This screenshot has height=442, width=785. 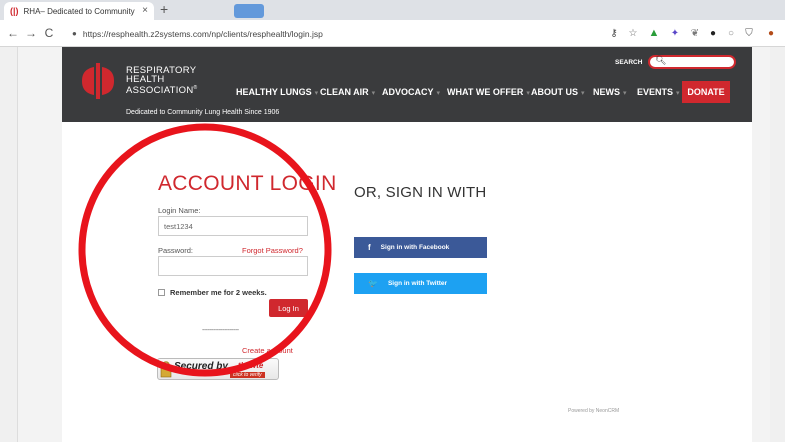 I want to click on blurred-tab-icon, so click(x=249, y=11).